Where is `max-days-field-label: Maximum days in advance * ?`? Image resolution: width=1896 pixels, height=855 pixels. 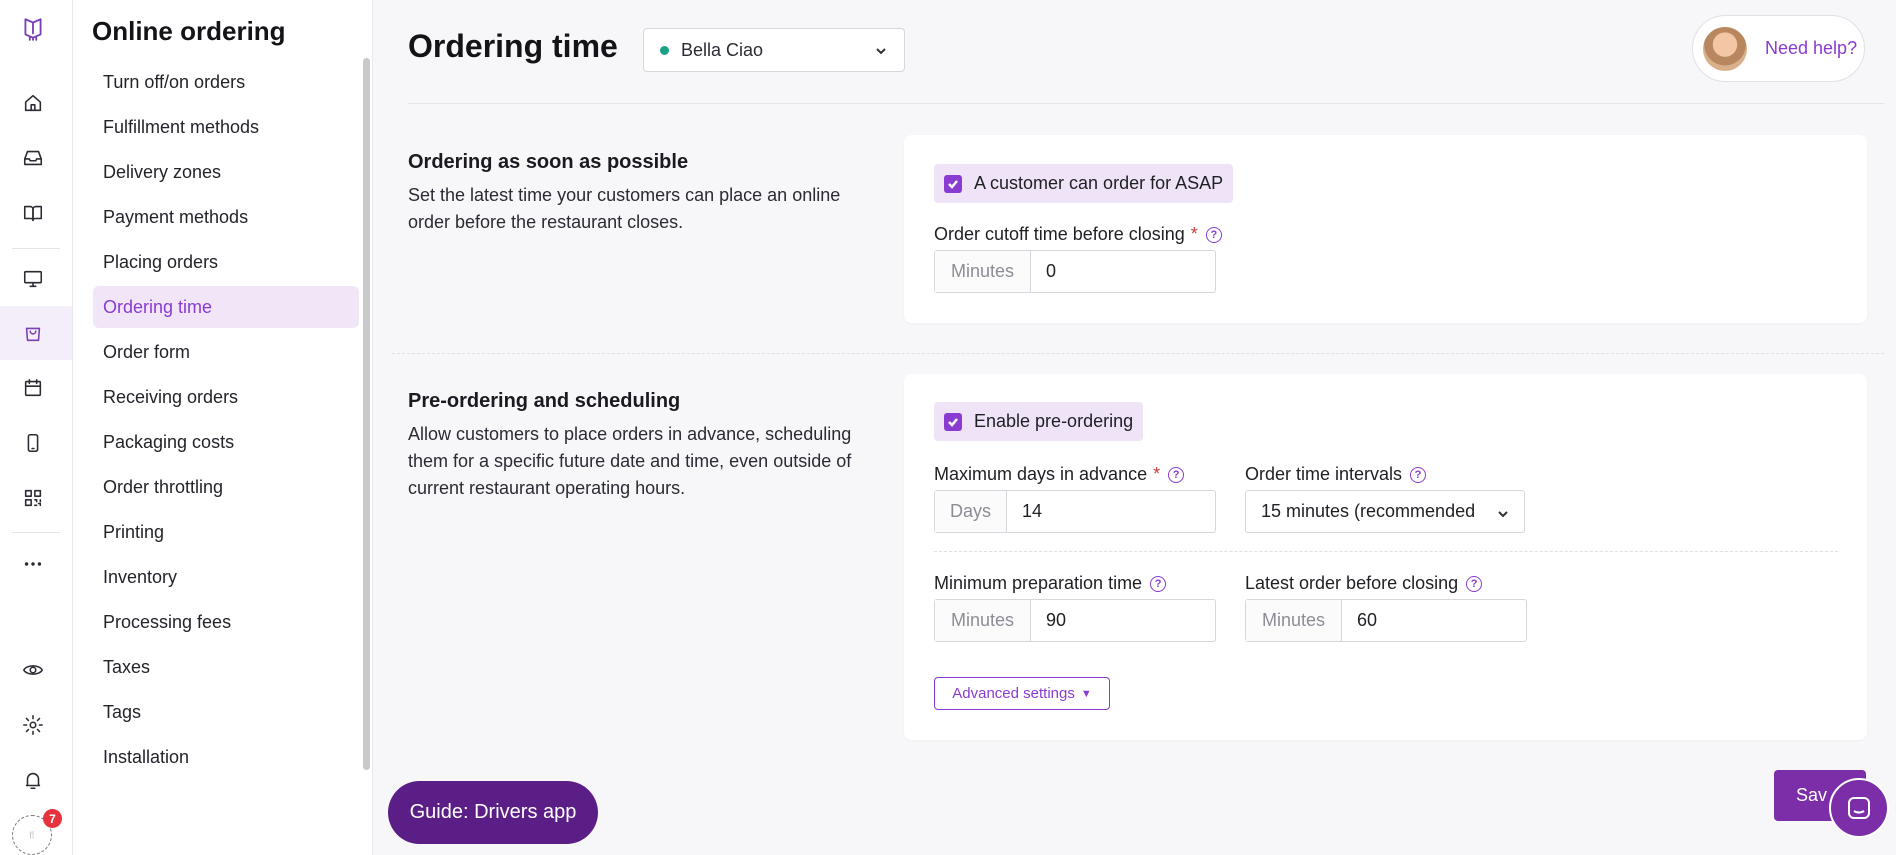 max-days-field-label: Maximum days in advance * ? is located at coordinates (1059, 474).